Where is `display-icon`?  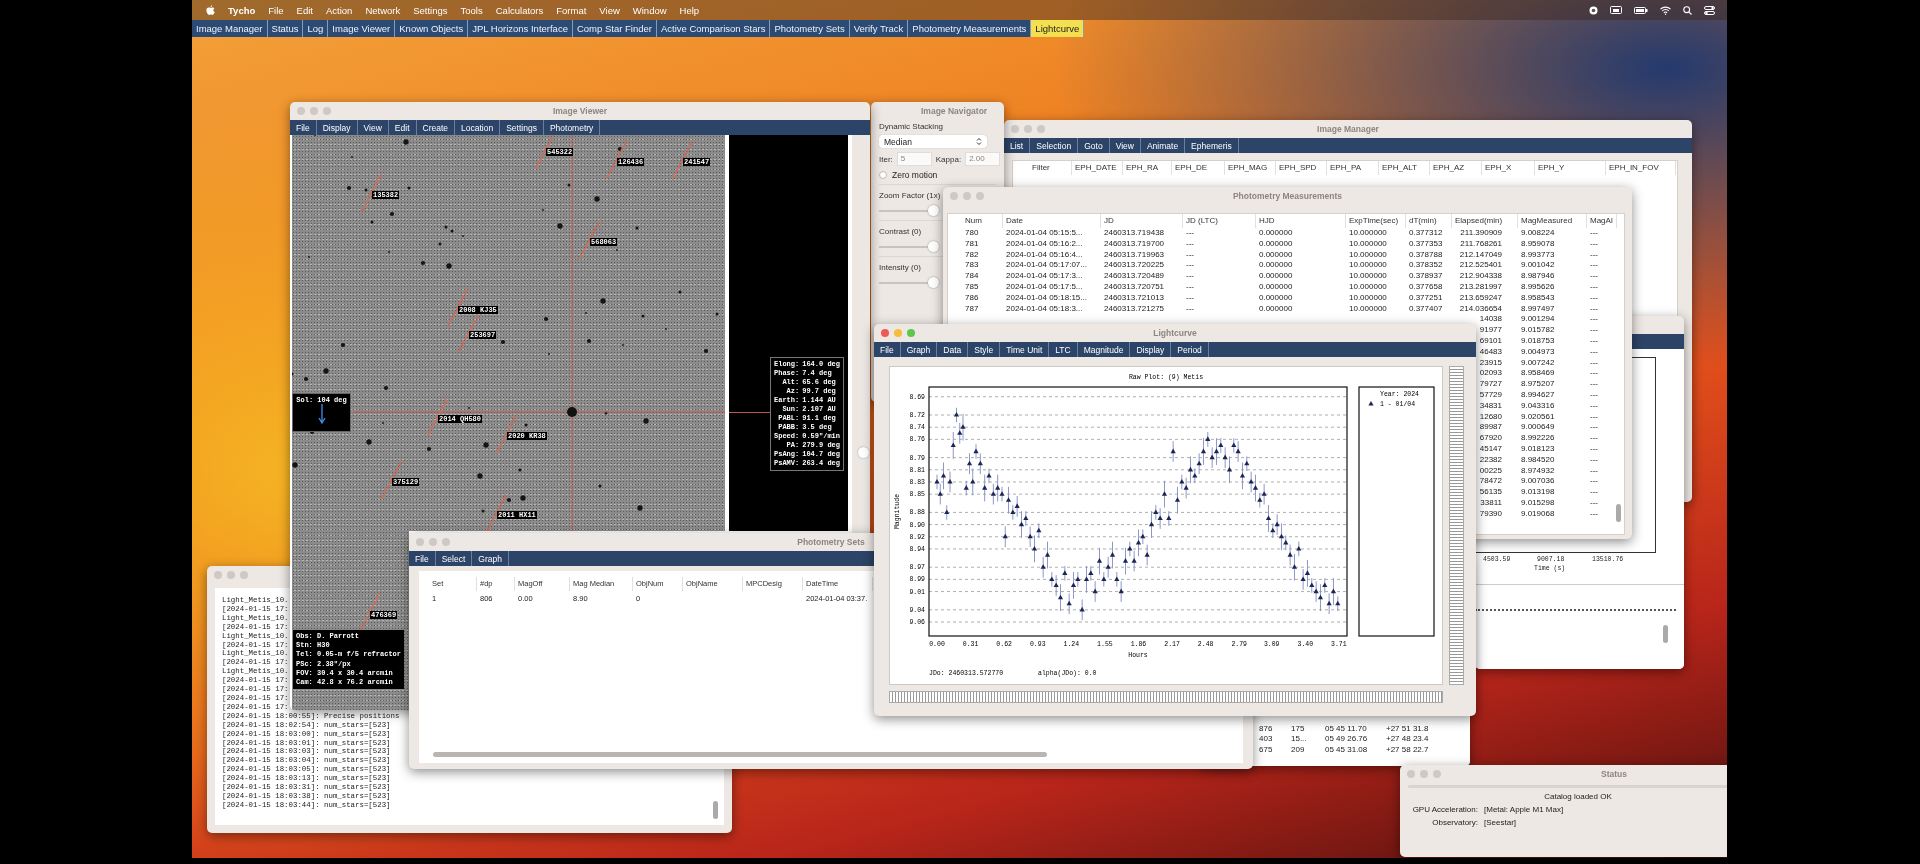 display-icon is located at coordinates (1616, 10).